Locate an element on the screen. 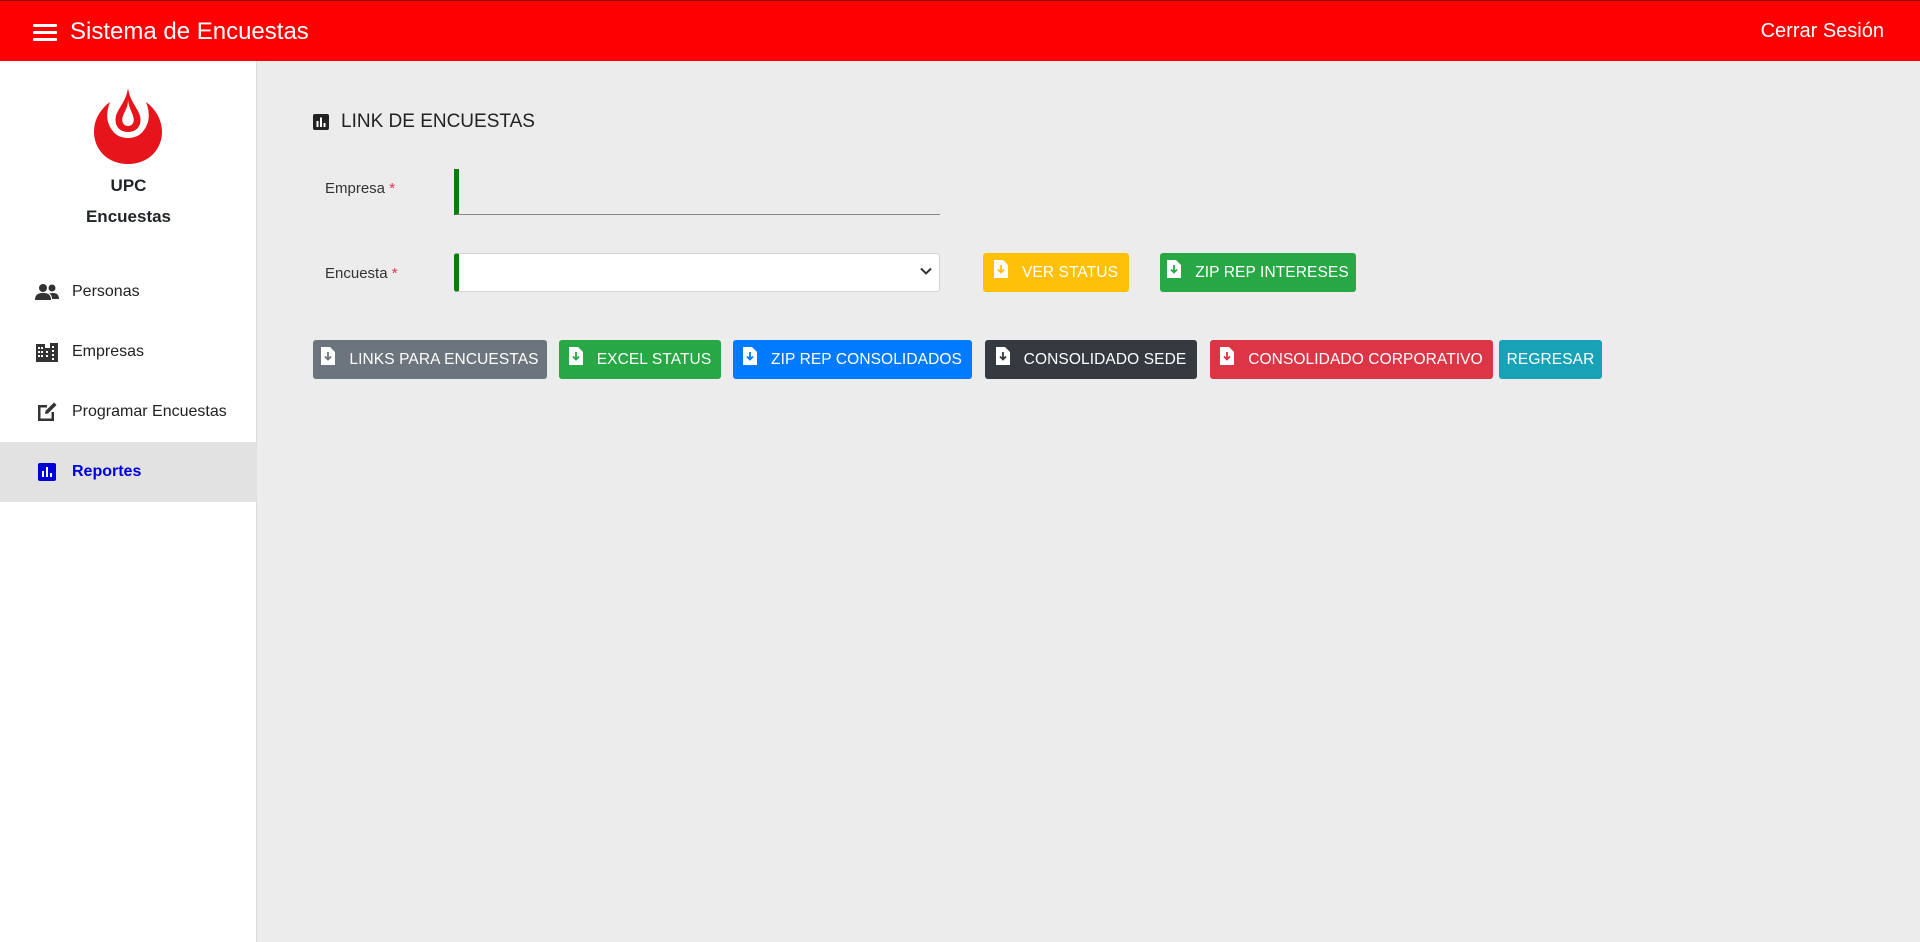  chevron-down-icon is located at coordinates (926, 271).